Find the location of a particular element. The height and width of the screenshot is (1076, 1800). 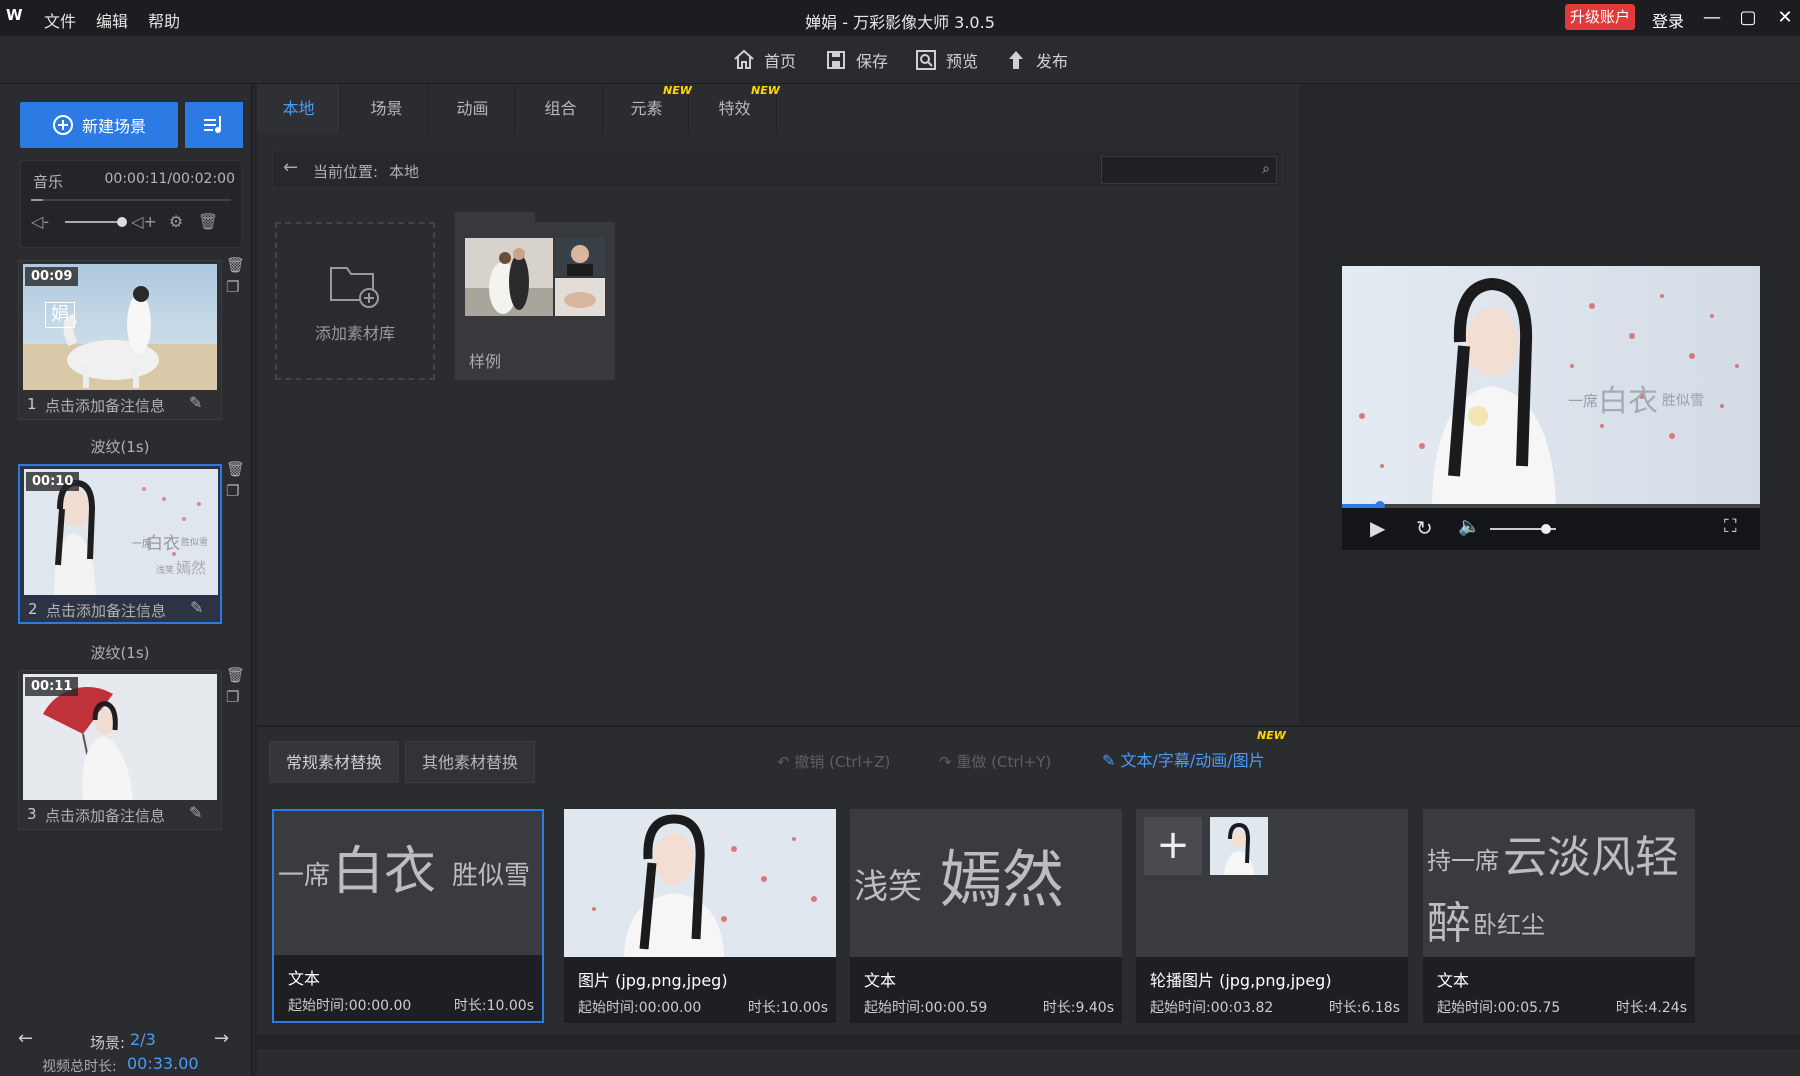

volume-icon: 🔈 is located at coordinates (1469, 526).